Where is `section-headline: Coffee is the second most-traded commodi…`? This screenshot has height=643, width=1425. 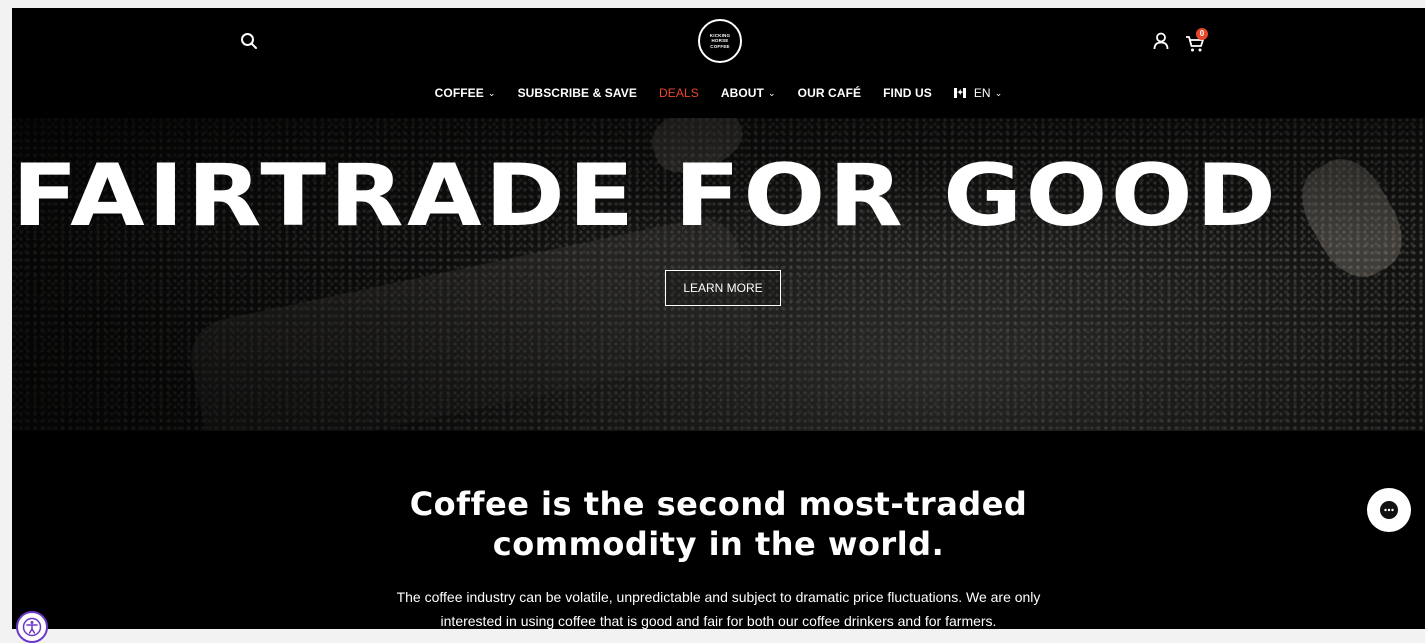 section-headline: Coffee is the second most-traded commodi… is located at coordinates (718, 524).